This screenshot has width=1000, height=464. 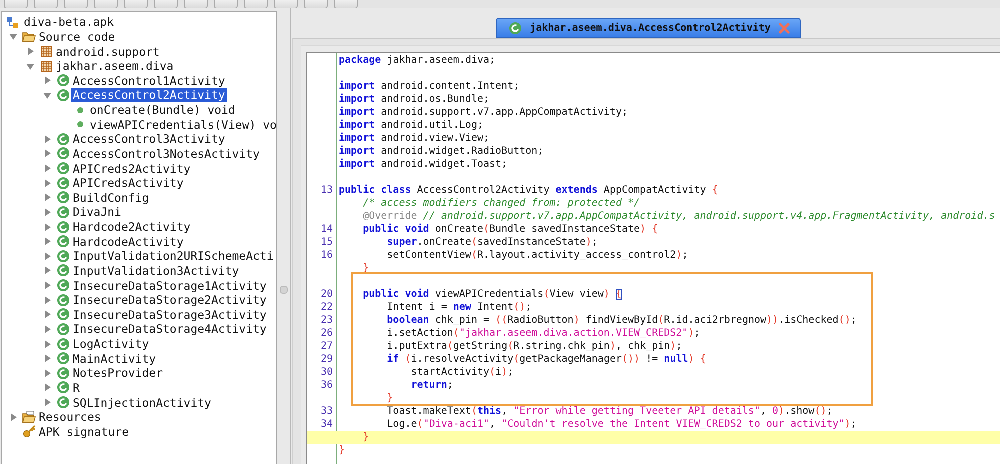 What do you see at coordinates (173, 256) in the screenshot?
I see `tree-item: InputValidation2URISchemeActi` at bounding box center [173, 256].